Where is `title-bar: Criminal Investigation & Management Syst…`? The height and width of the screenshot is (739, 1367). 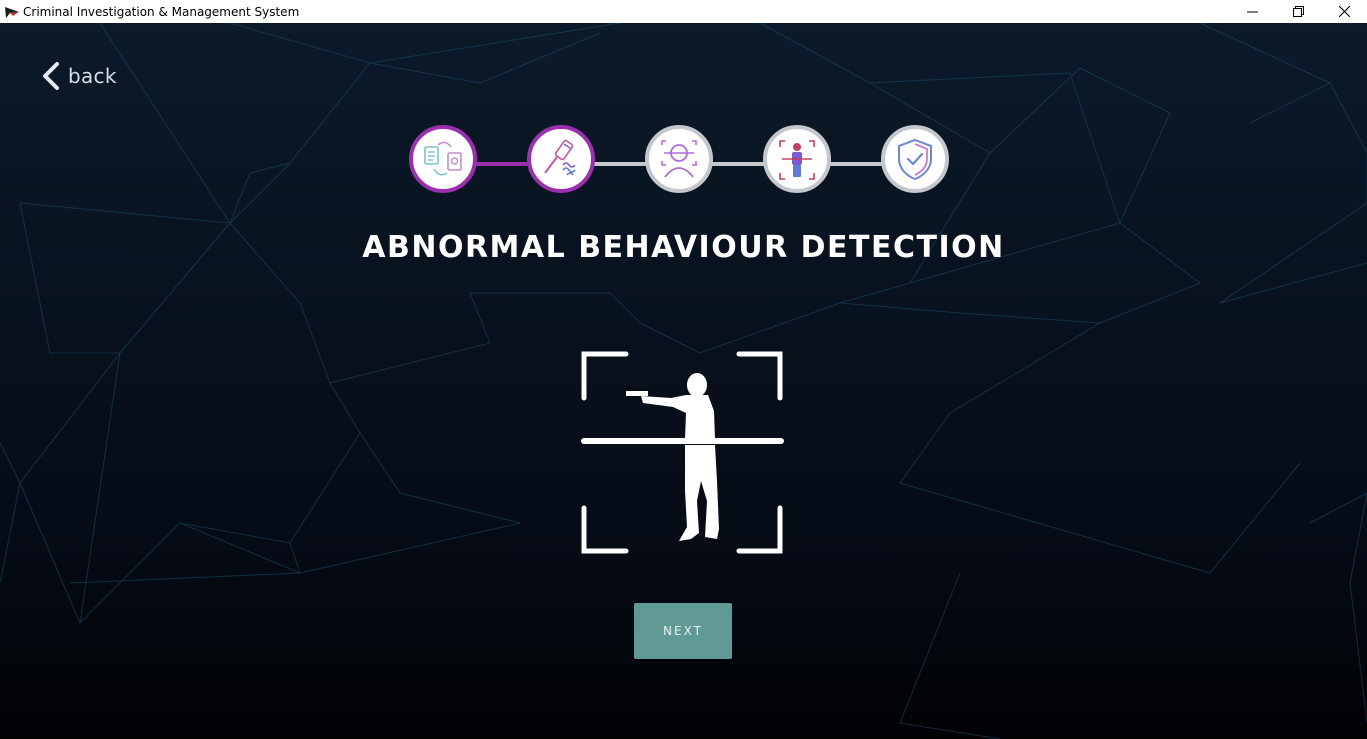 title-bar: Criminal Investigation & Management Syst… is located at coordinates (683, 12).